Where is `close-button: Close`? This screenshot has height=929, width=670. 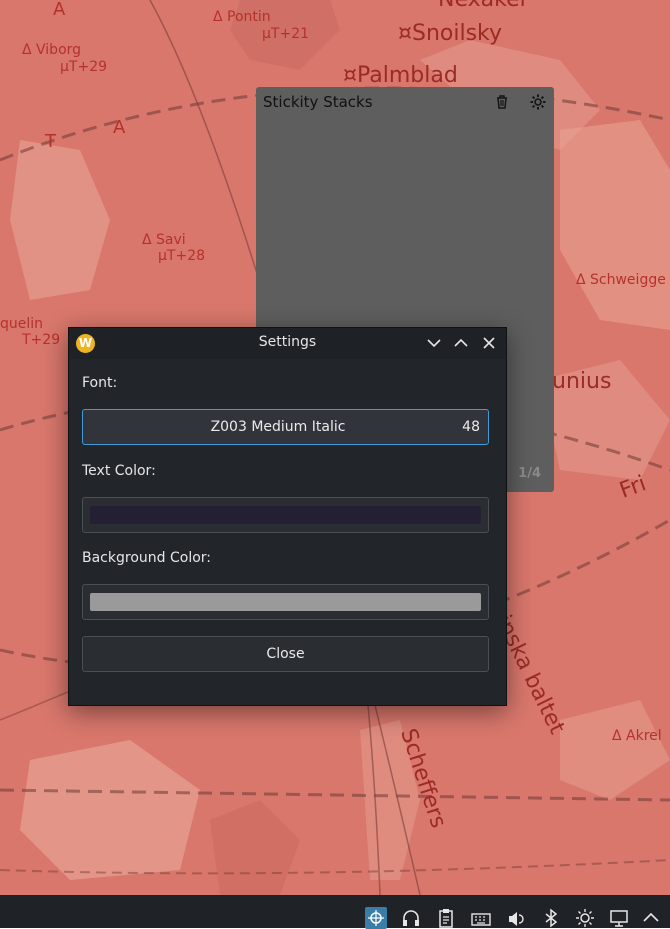 close-button: Close is located at coordinates (285, 654).